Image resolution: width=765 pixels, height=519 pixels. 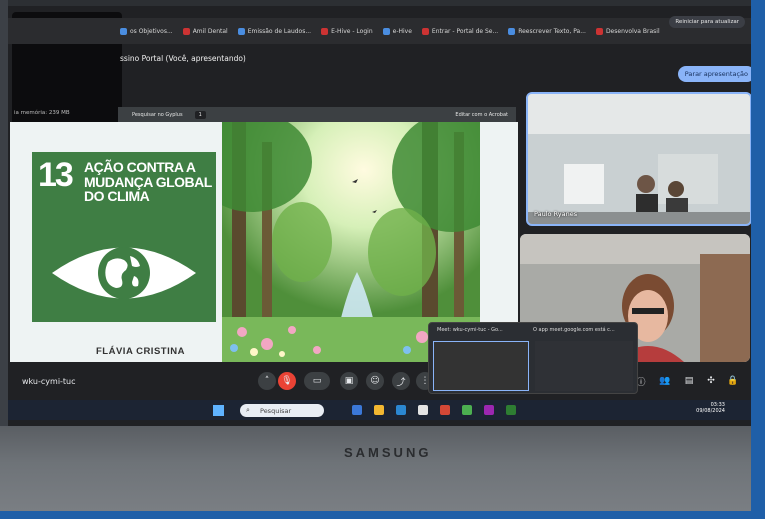 What do you see at coordinates (357, 410) in the screenshot?
I see `file-explorer-icon` at bounding box center [357, 410].